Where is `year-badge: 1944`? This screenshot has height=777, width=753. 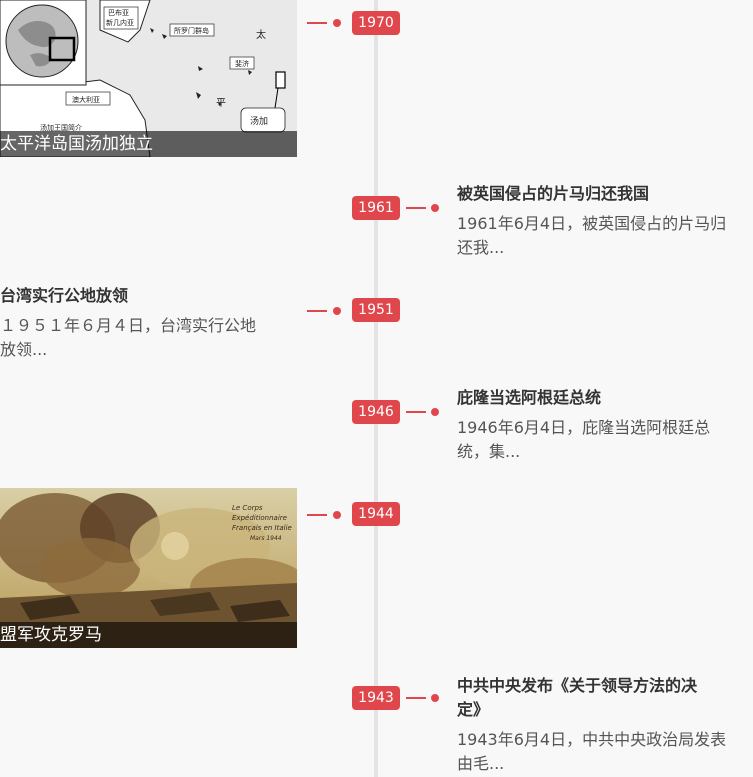
year-badge: 1944 is located at coordinates (376, 514).